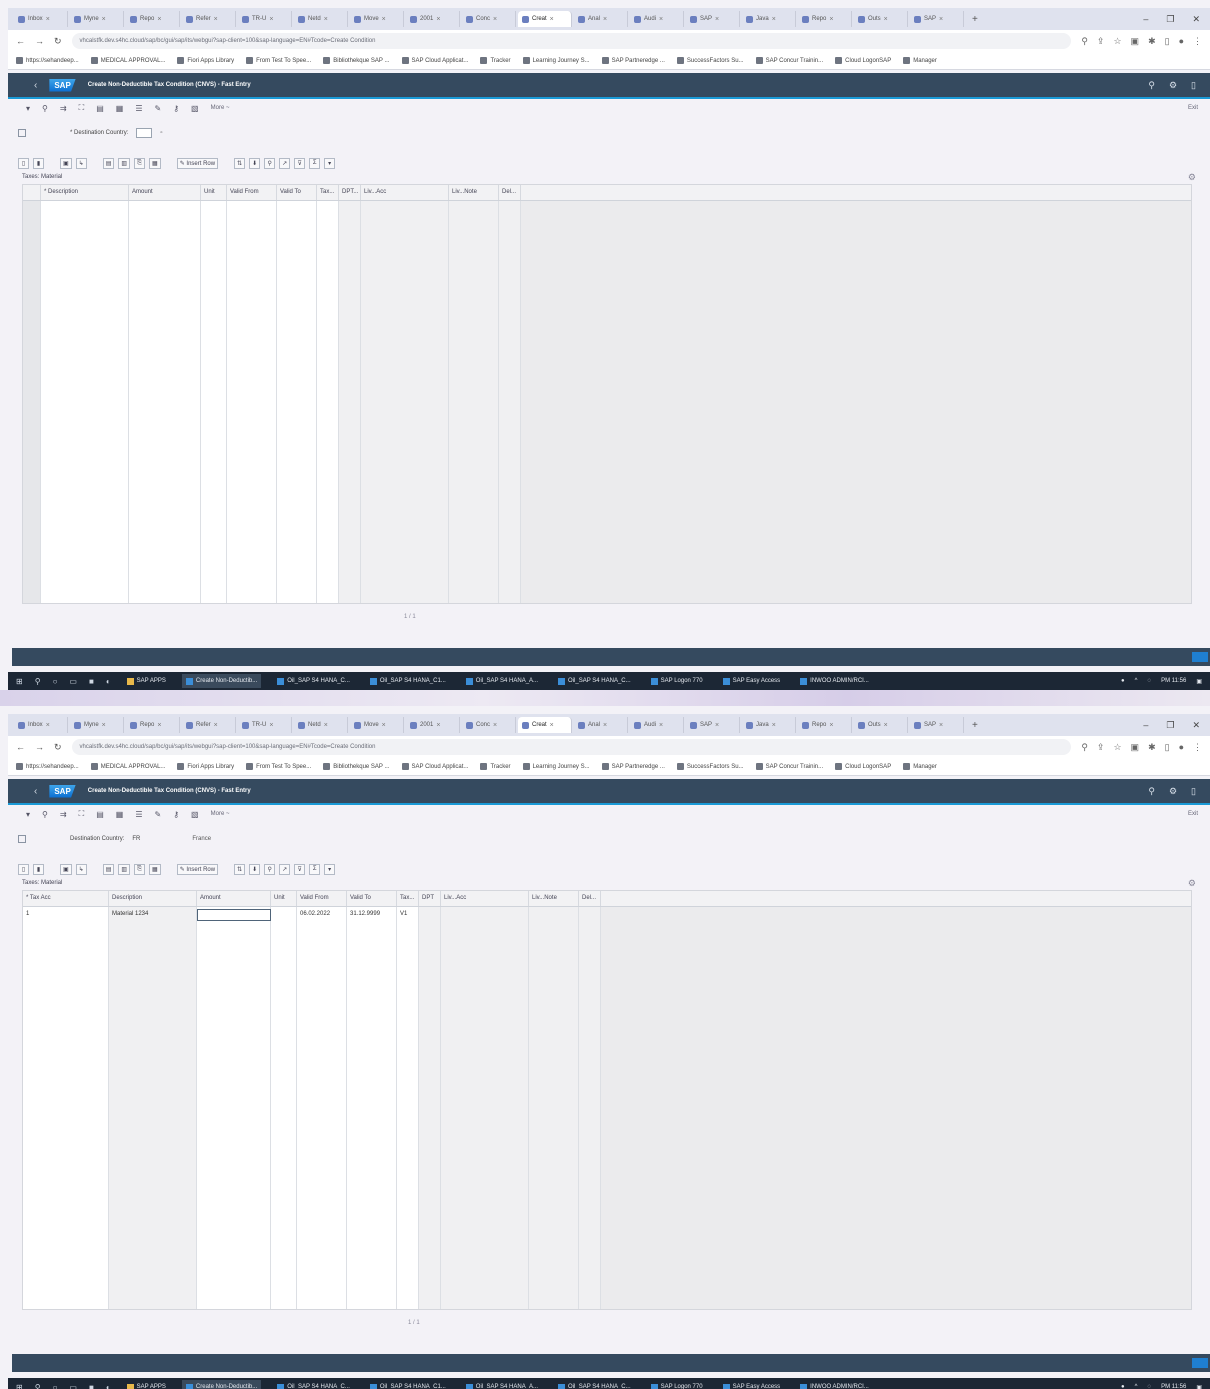  I want to click on column-header: DPT, so click(430, 898).